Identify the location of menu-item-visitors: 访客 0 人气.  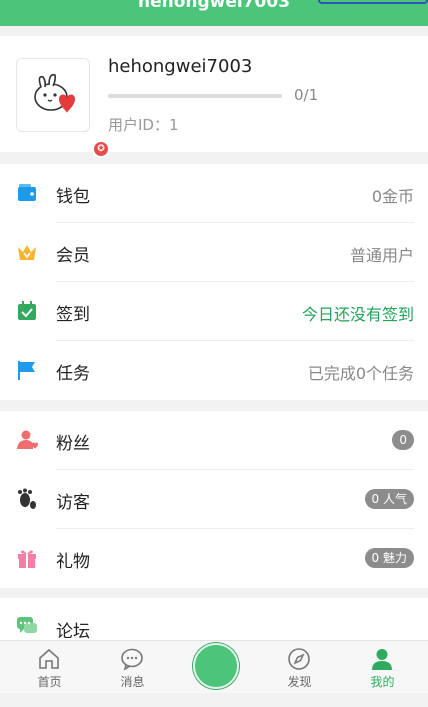
(214, 499).